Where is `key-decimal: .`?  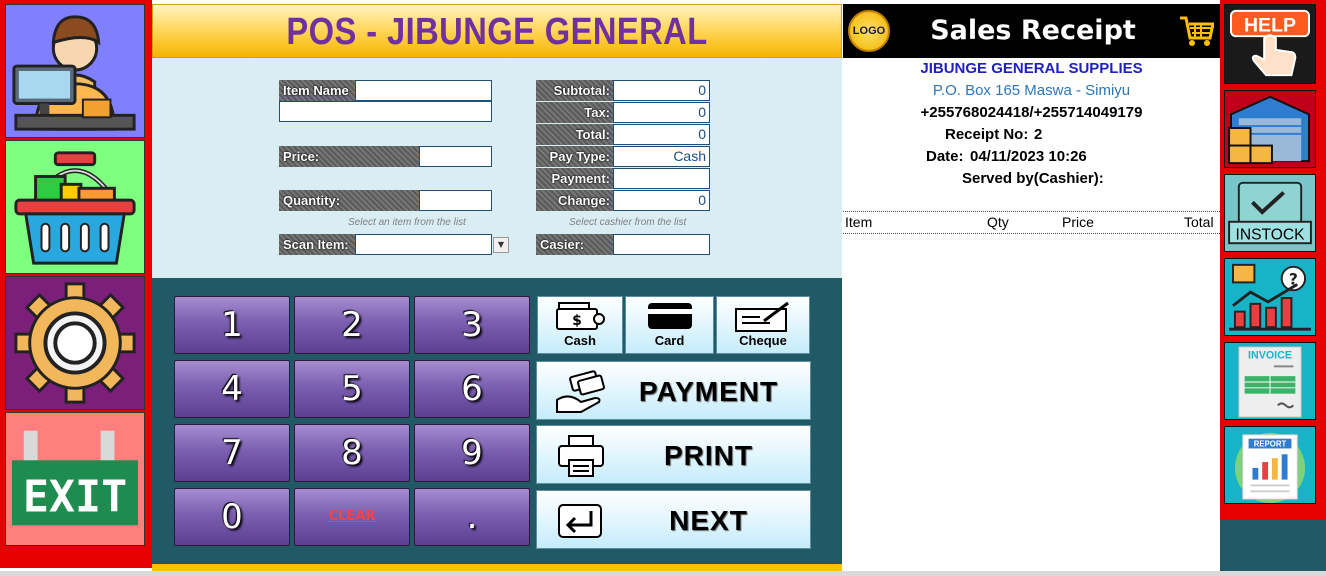
key-decimal: . is located at coordinates (472, 517).